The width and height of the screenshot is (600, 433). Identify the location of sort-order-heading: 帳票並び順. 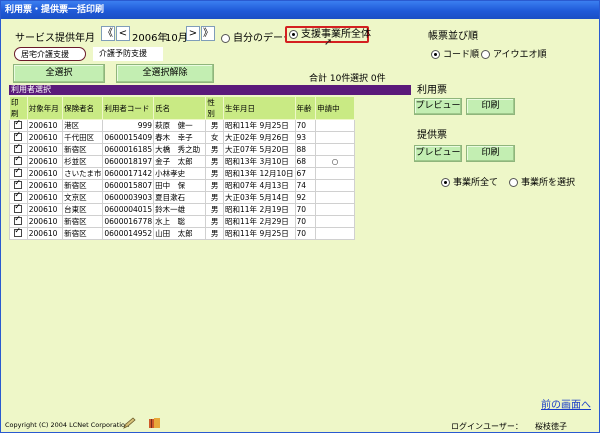
(453, 36).